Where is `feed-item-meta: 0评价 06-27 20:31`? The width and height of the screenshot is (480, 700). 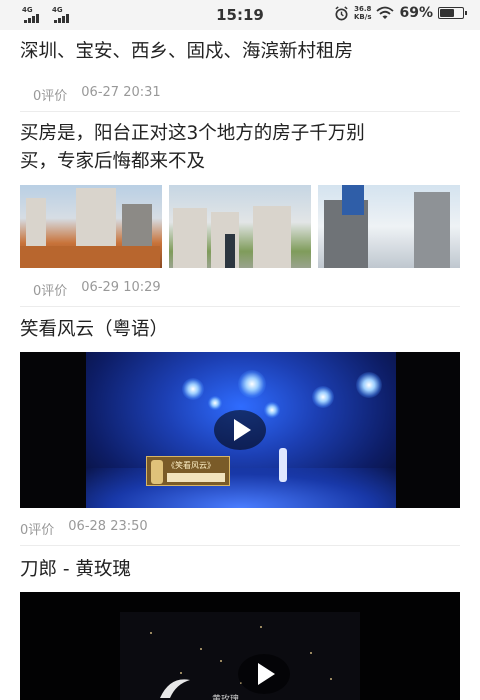
feed-item-meta: 0评价 06-27 20:31 is located at coordinates (253, 94).